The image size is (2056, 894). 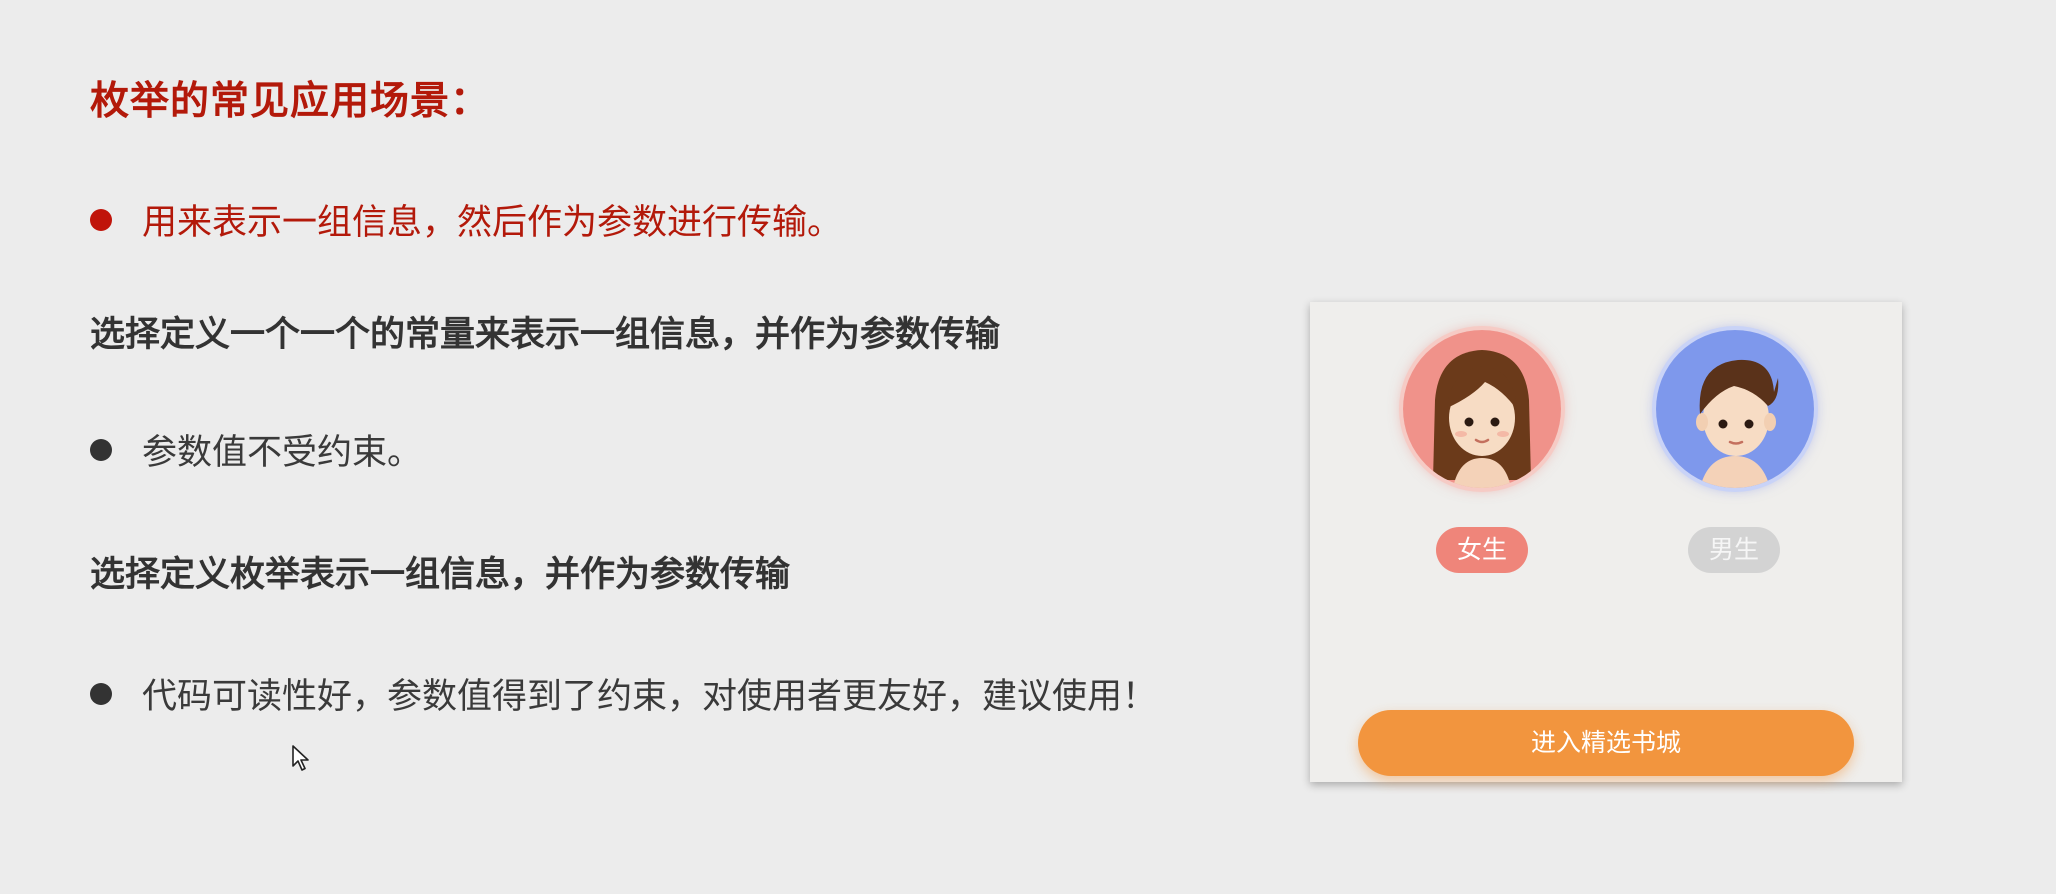 What do you see at coordinates (1482, 550) in the screenshot?
I see `female-select-button: 女生` at bounding box center [1482, 550].